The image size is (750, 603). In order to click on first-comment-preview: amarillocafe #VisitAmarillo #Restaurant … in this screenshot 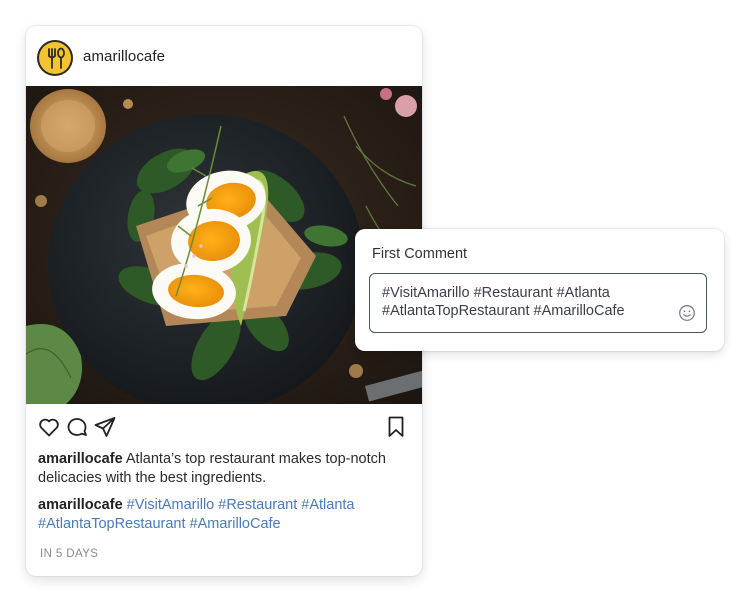, I will do `click(223, 515)`.